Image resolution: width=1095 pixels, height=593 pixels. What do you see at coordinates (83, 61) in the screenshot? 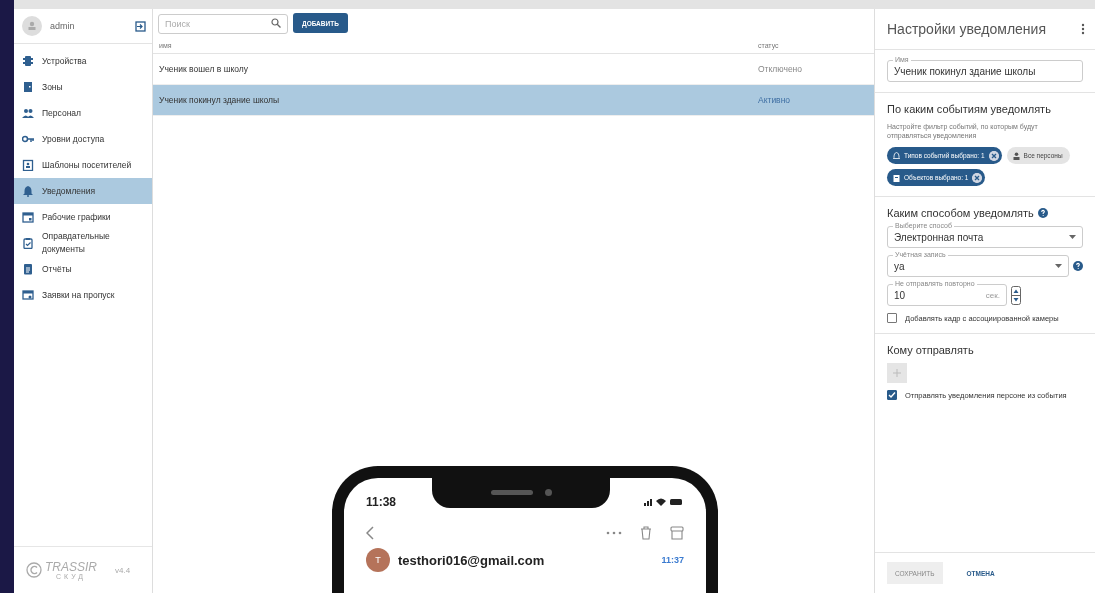
I see `sidebar-item: Устройства` at bounding box center [83, 61].